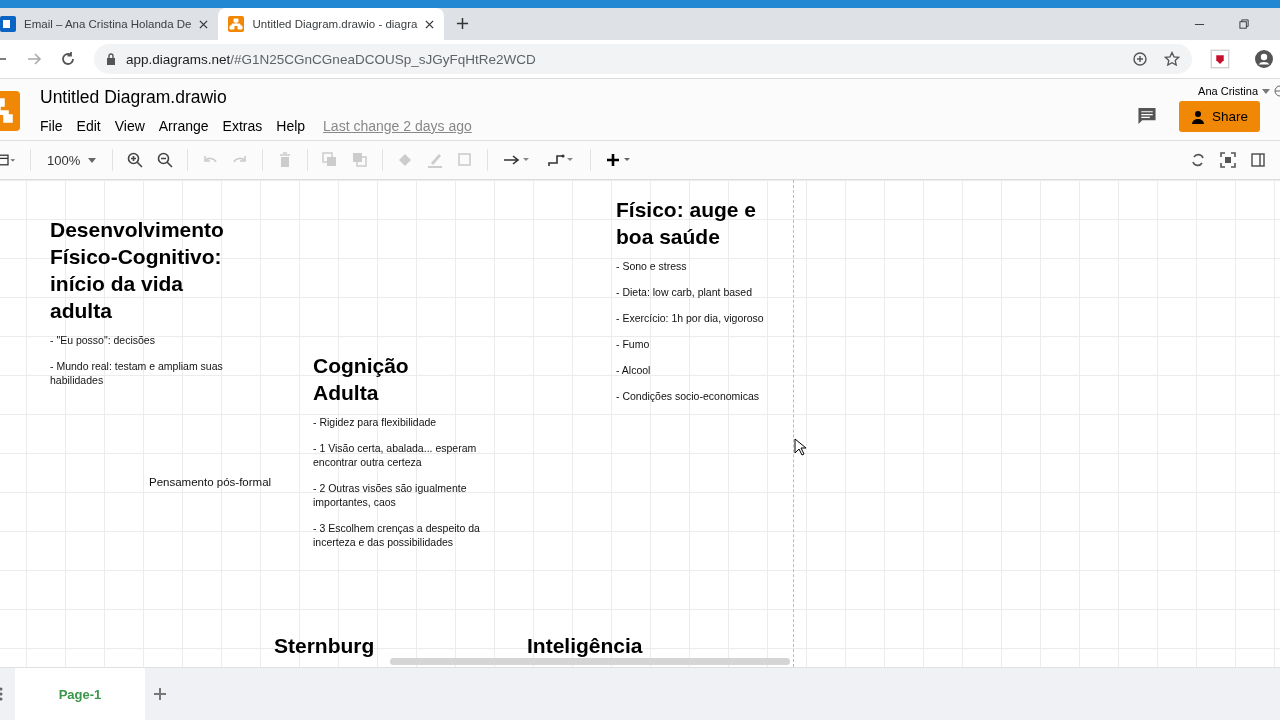  What do you see at coordinates (137, 270) in the screenshot?
I see `note-heading: Desenvolvimento Físico-Cognitivo: início da vida adulta` at bounding box center [137, 270].